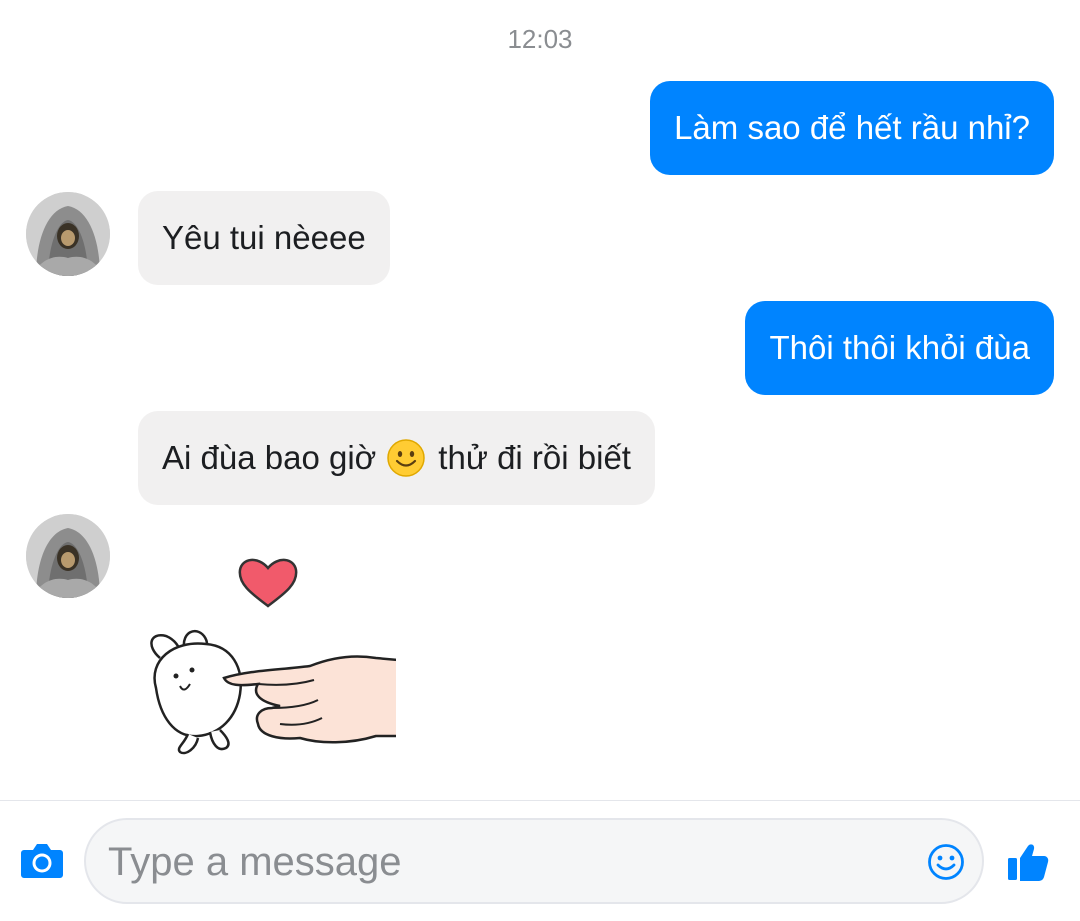 Image resolution: width=1080 pixels, height=921 pixels. What do you see at coordinates (946, 862) in the screenshot?
I see `smiley-icon` at bounding box center [946, 862].